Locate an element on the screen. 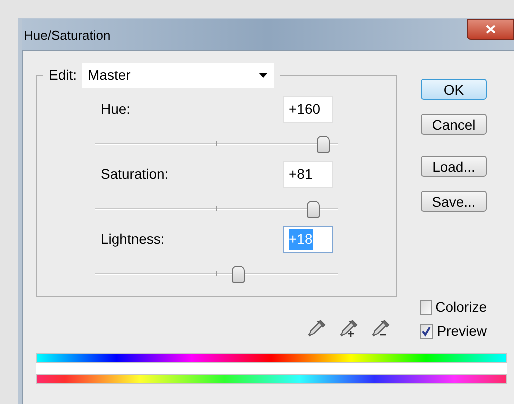 The image size is (514, 404). eyedropper-icon is located at coordinates (317, 329).